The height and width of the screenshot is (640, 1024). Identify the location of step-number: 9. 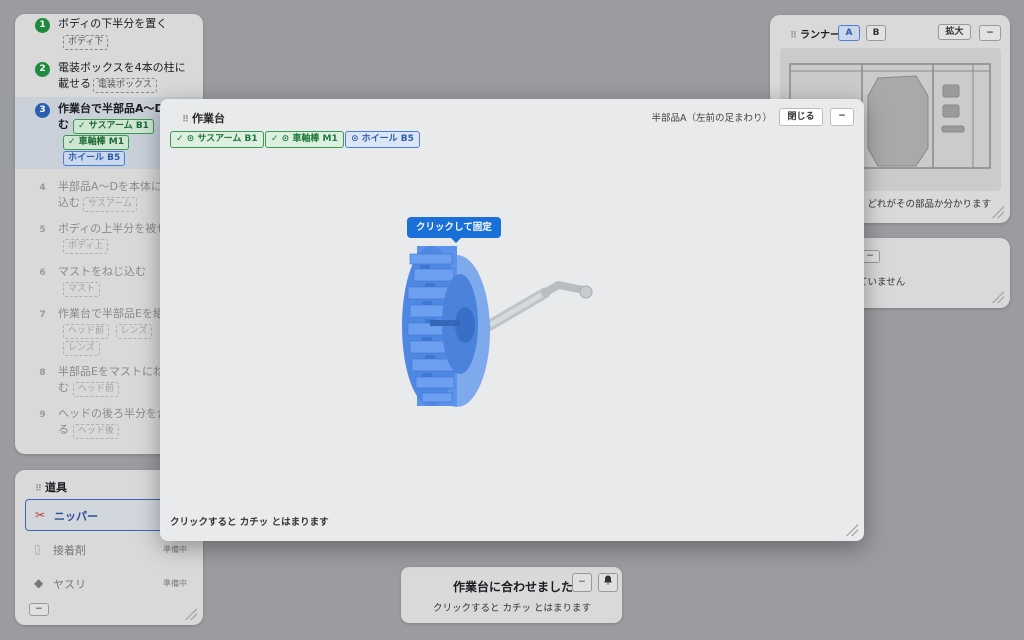
(42, 415).